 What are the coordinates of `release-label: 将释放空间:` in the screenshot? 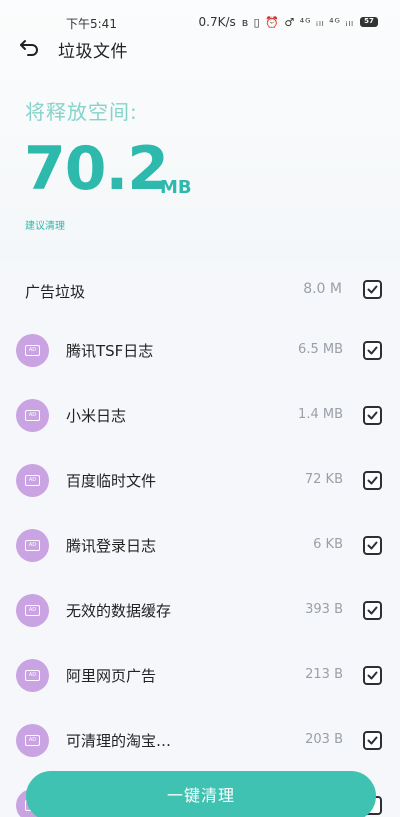 It's located at (81, 112).